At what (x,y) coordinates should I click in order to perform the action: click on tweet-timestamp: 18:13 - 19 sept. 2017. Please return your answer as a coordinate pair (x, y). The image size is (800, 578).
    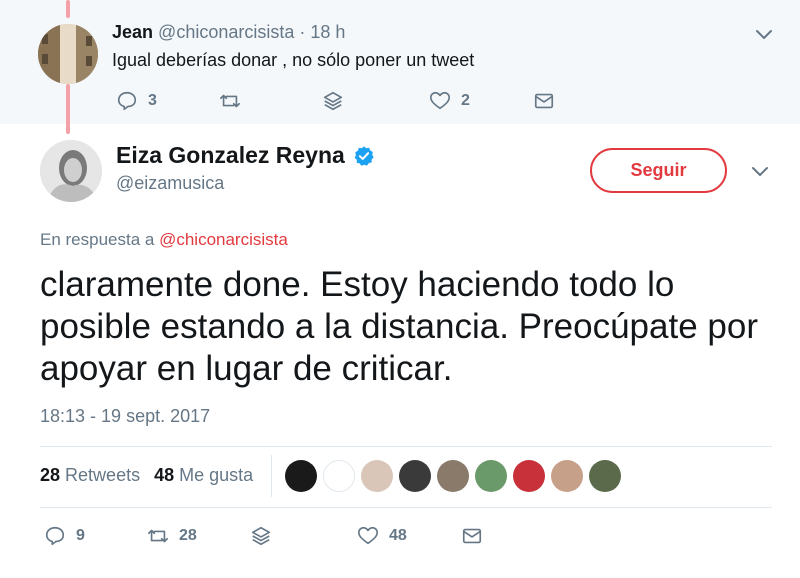
    Looking at the image, I should click on (125, 416).